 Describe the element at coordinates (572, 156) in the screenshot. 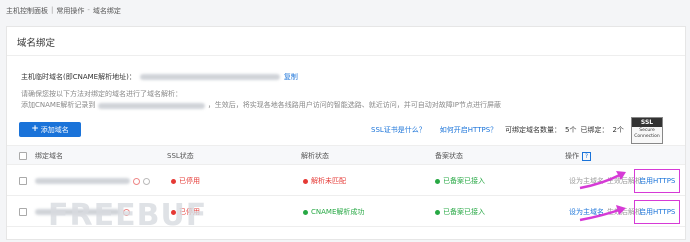

I see `col-actions-label: 操作` at that location.